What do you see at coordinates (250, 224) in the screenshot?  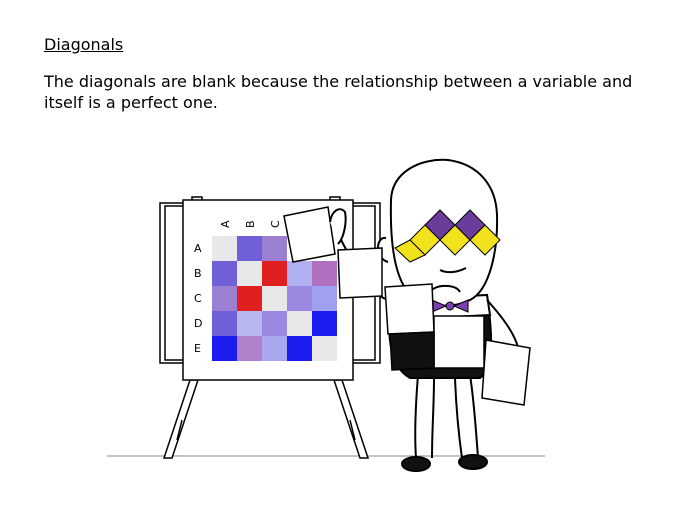 I see `heatmap-column-label: B` at bounding box center [250, 224].